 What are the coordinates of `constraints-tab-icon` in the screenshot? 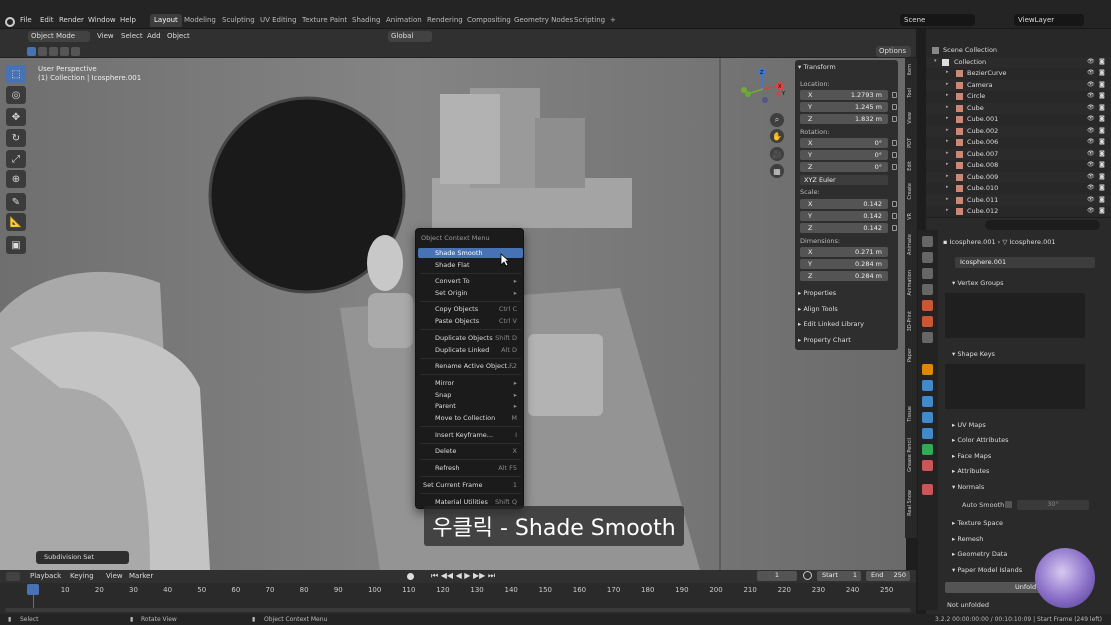 It's located at (927, 433).